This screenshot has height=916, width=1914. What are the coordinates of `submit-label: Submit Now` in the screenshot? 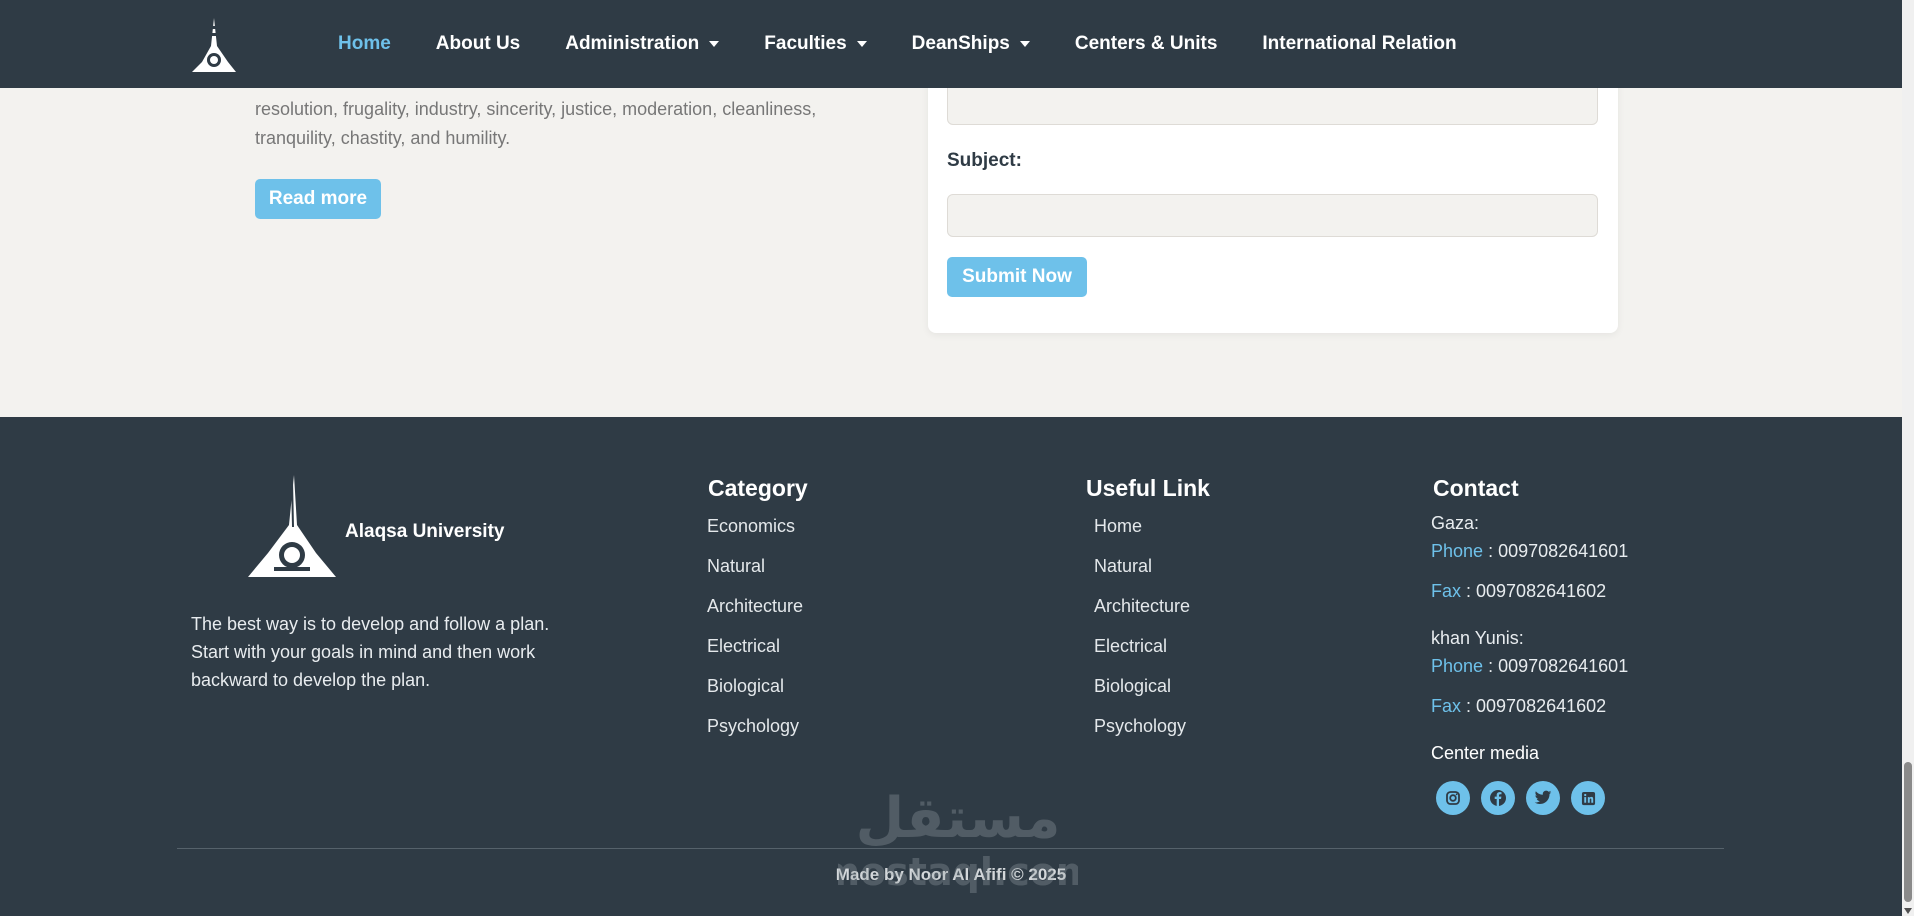 It's located at (1017, 276).